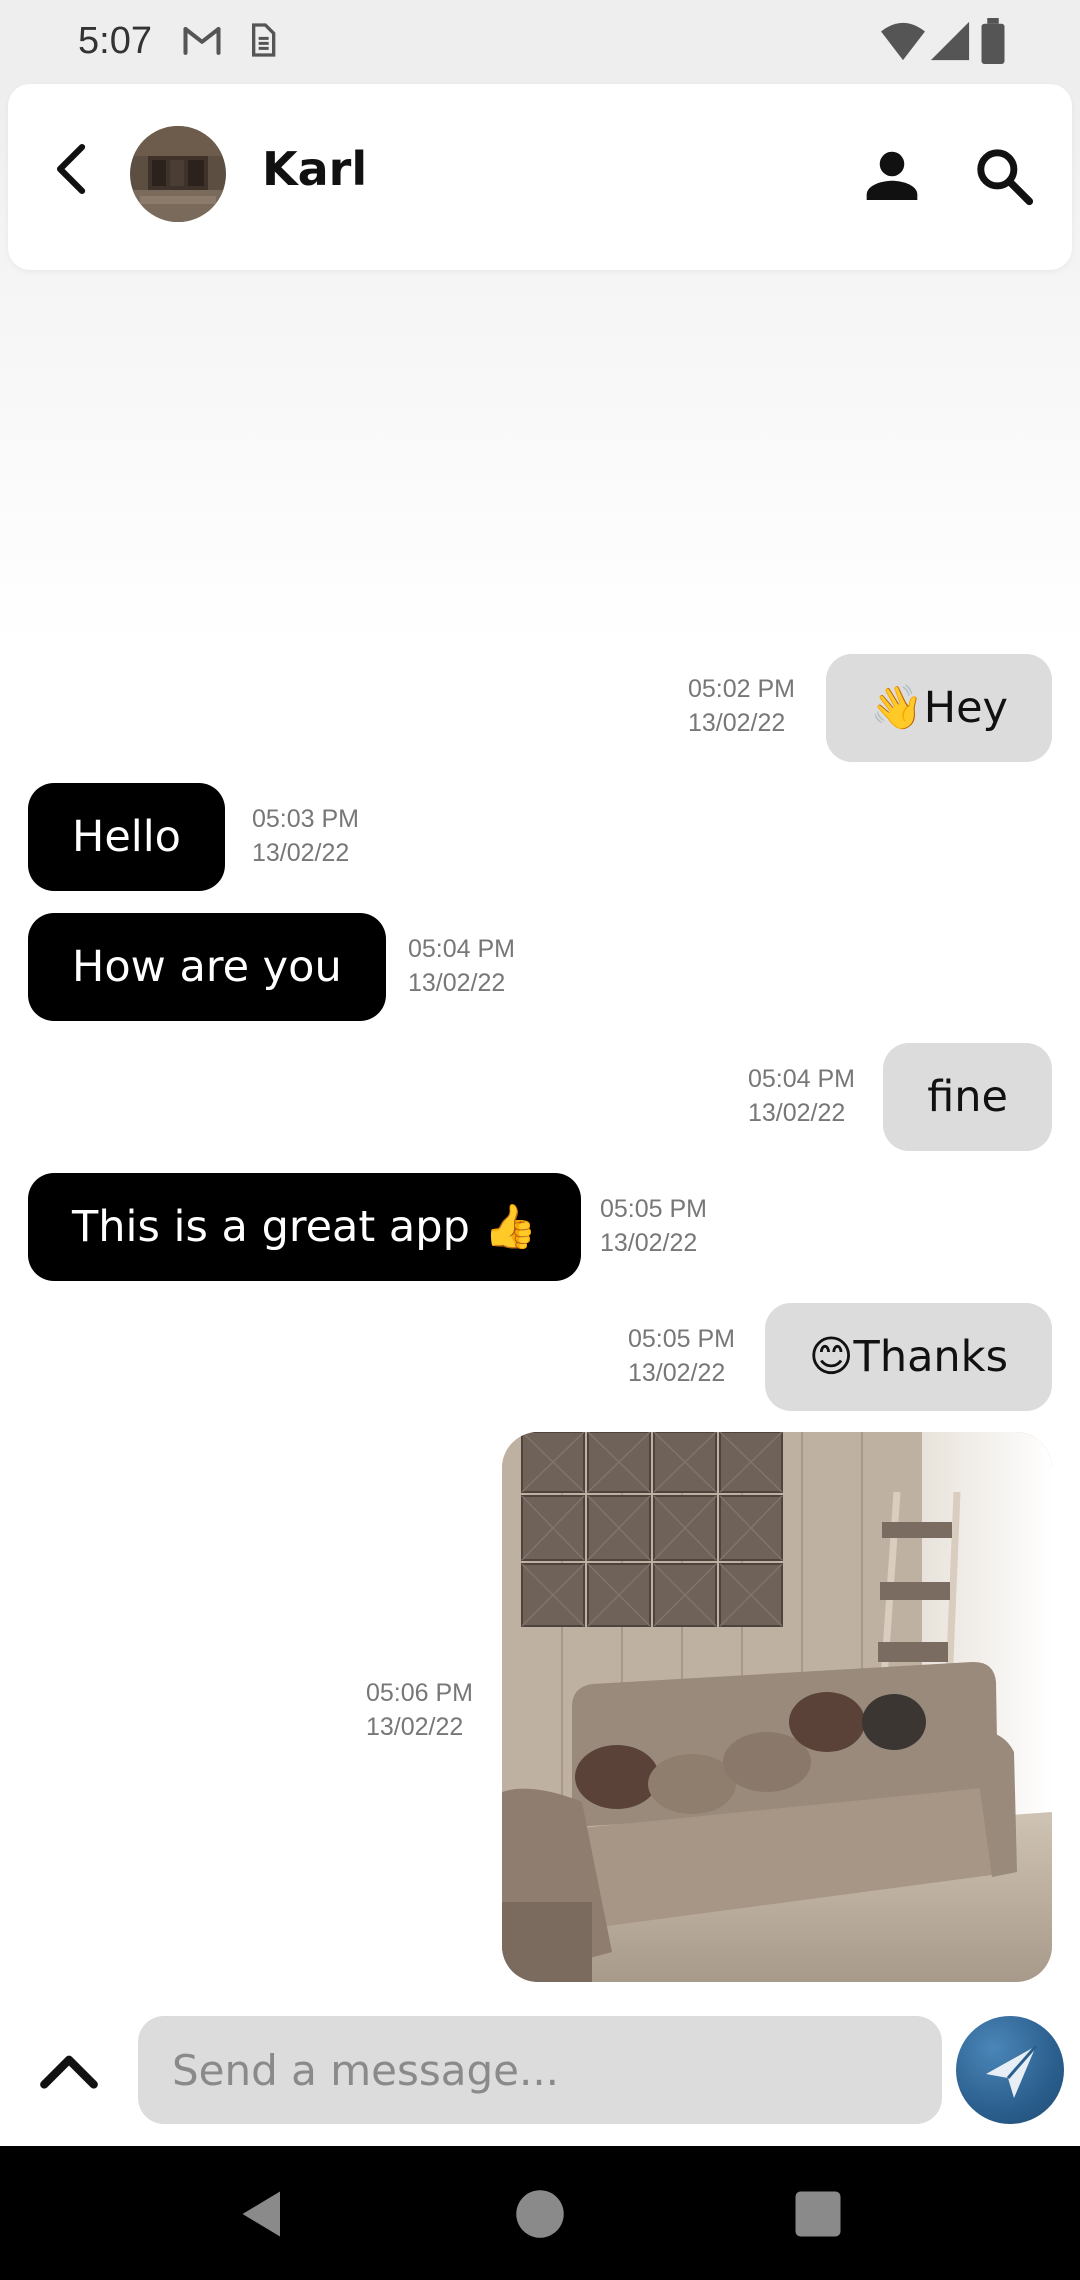  What do you see at coordinates (207, 967) in the screenshot?
I see `incoming-message-bubble: How are you` at bounding box center [207, 967].